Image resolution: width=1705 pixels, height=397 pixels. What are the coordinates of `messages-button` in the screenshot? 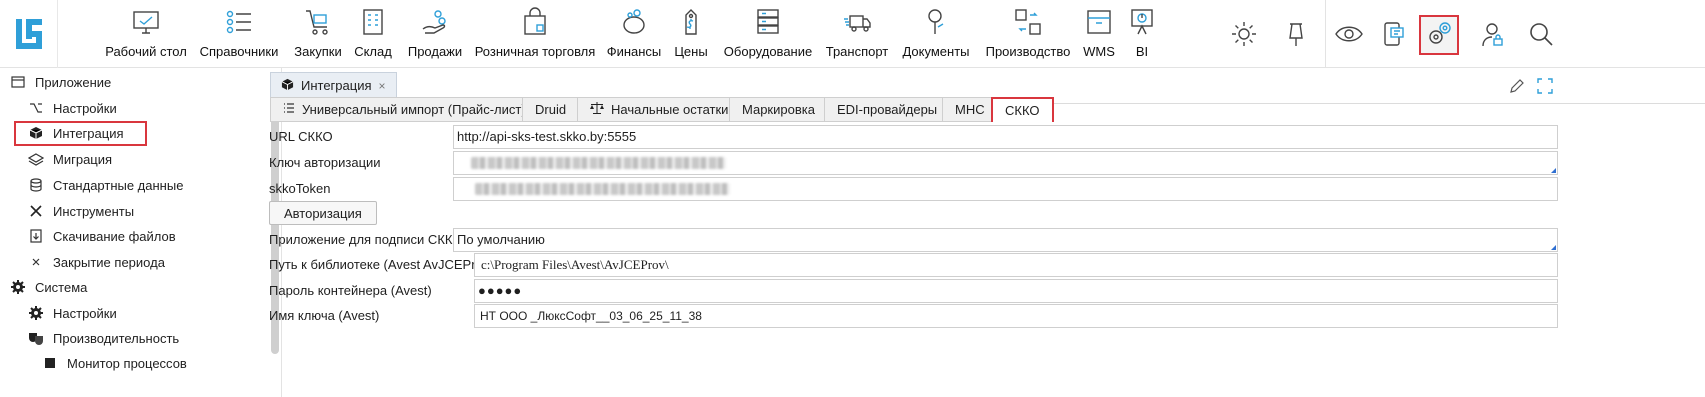 It's located at (1393, 35).